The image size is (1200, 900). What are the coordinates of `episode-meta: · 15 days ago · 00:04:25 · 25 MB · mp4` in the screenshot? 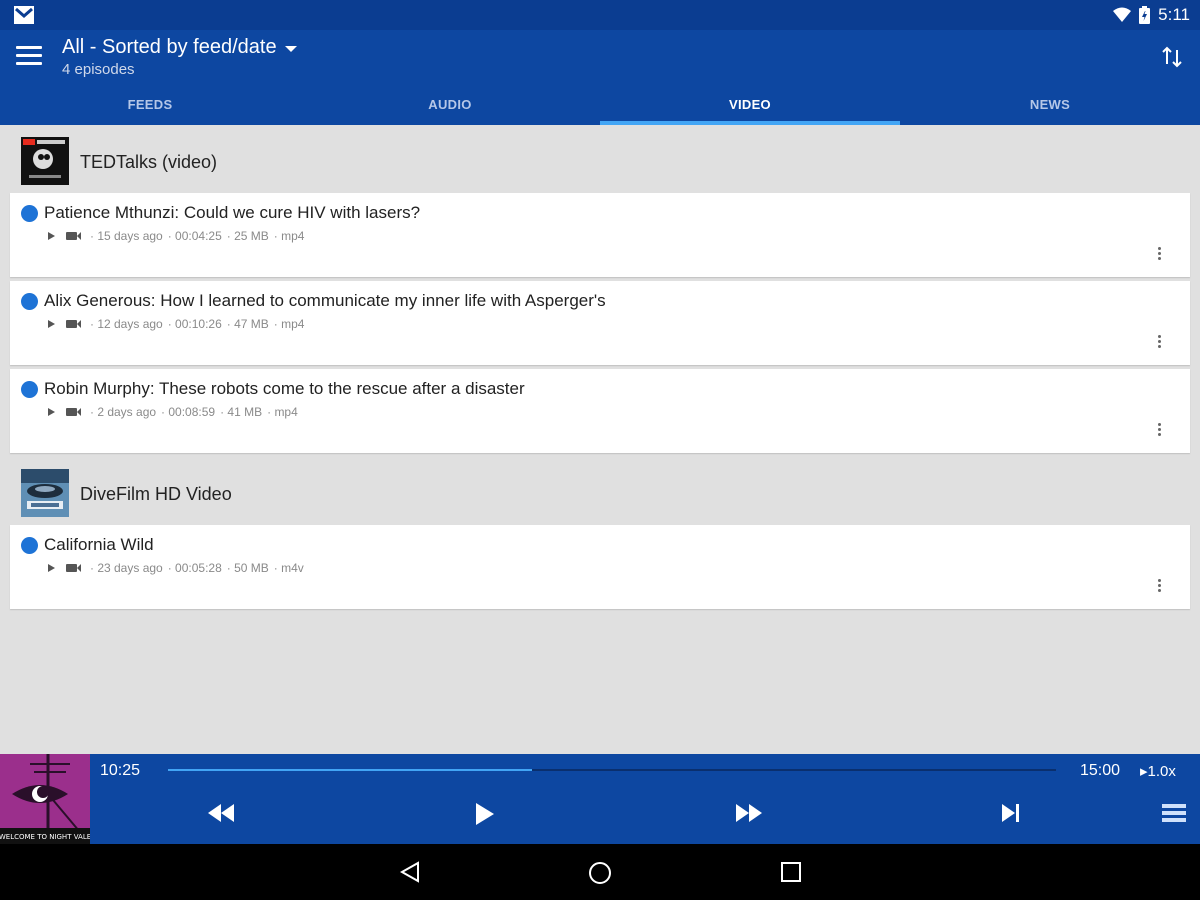 It's located at (176, 236).